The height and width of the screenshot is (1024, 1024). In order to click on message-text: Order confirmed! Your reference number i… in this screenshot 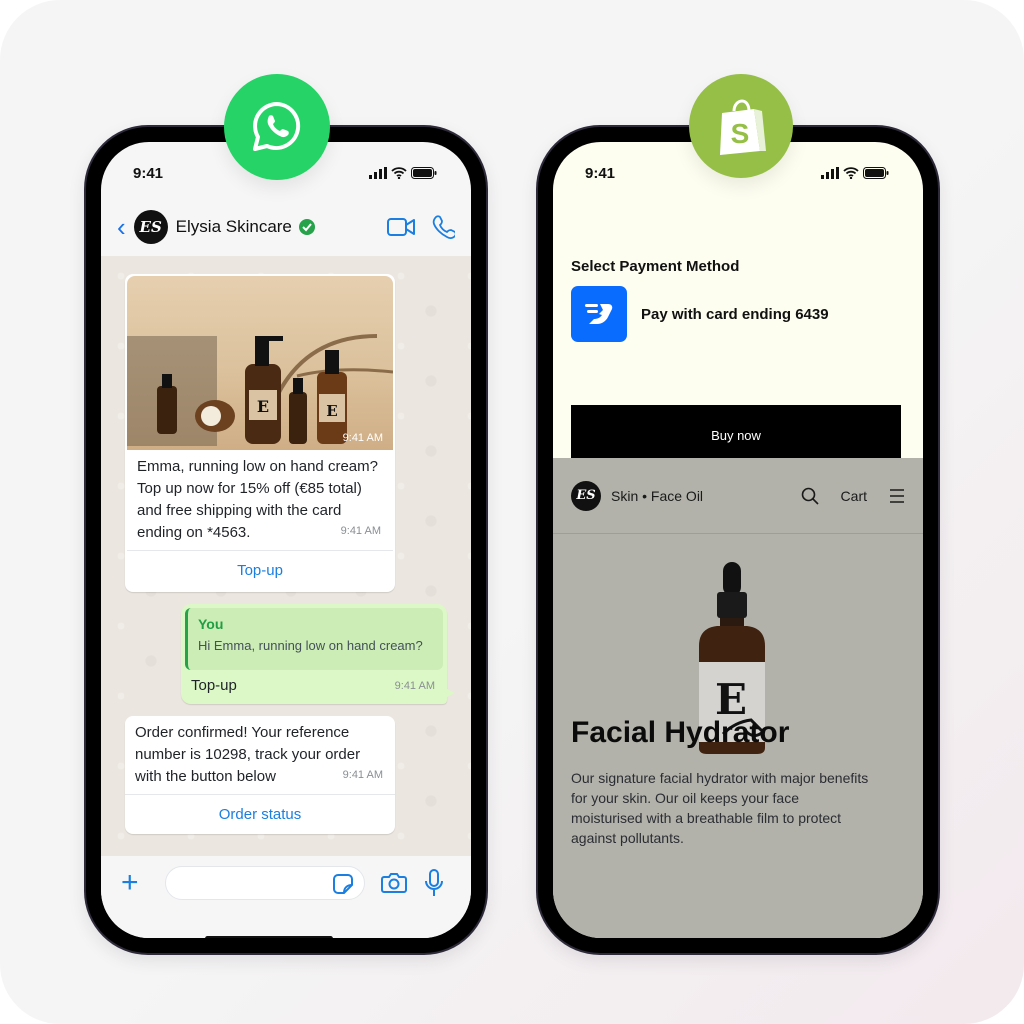, I will do `click(248, 754)`.